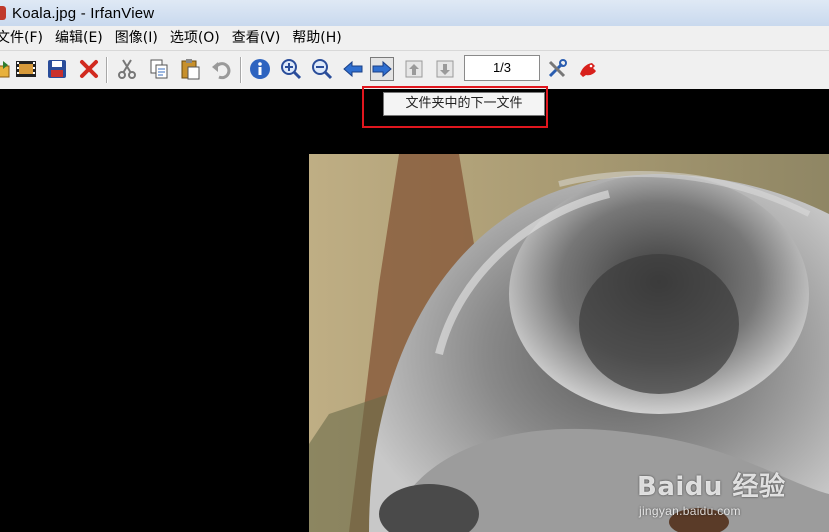 Image resolution: width=829 pixels, height=532 pixels. I want to click on toolbar, so click(414, 70).